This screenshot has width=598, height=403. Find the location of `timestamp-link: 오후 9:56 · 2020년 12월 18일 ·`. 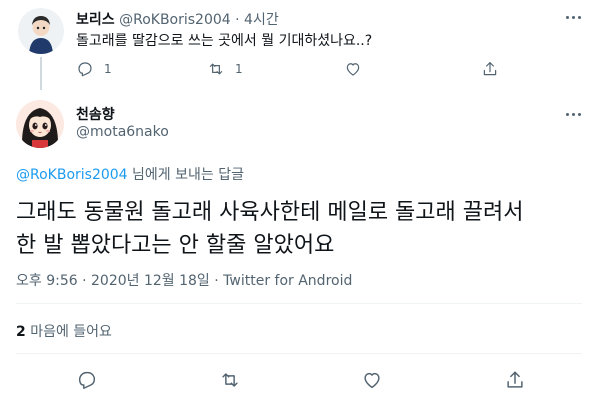

timestamp-link: 오후 9:56 · 2020년 12월 18일 · is located at coordinates (119, 281).